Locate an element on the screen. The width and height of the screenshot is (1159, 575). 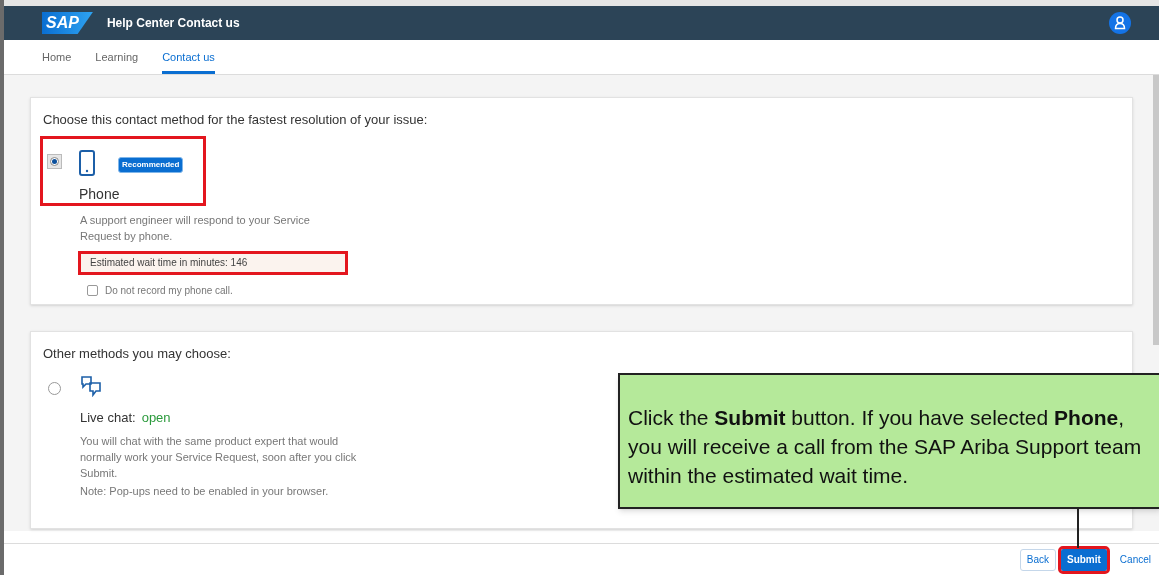
option-label: Phone is located at coordinates (99, 194).